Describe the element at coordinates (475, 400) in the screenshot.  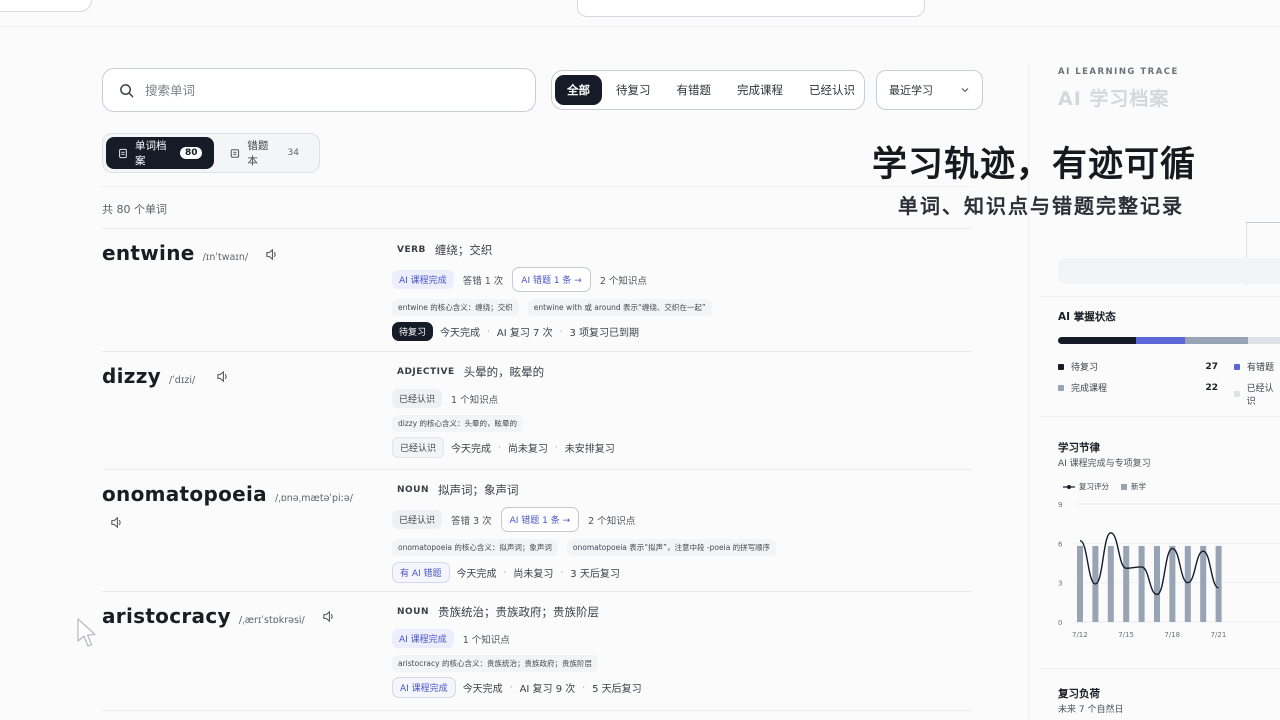
I see `knowledge-points: 1 个知识点` at that location.